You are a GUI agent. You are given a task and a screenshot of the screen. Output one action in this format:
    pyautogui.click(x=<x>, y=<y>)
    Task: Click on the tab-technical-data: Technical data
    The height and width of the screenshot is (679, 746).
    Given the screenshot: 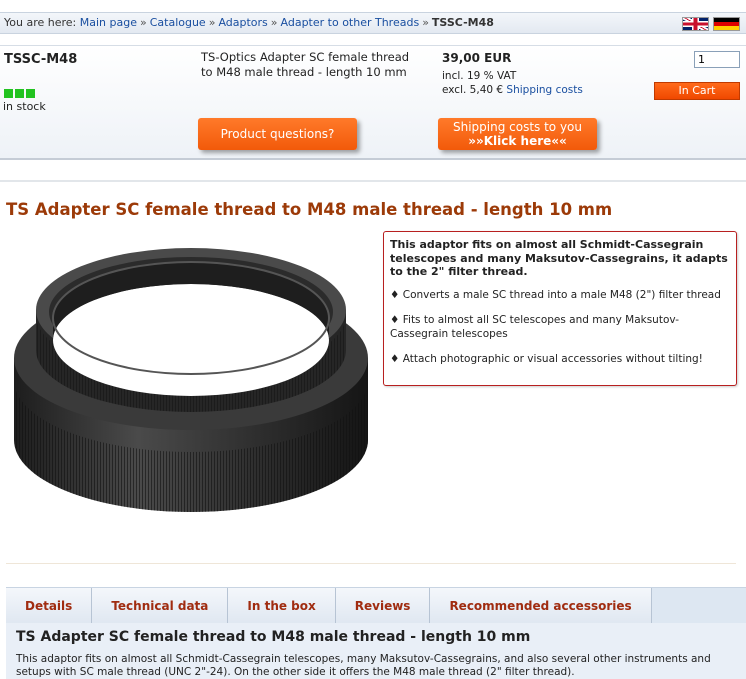 What is the action you would take?
    pyautogui.click(x=160, y=606)
    